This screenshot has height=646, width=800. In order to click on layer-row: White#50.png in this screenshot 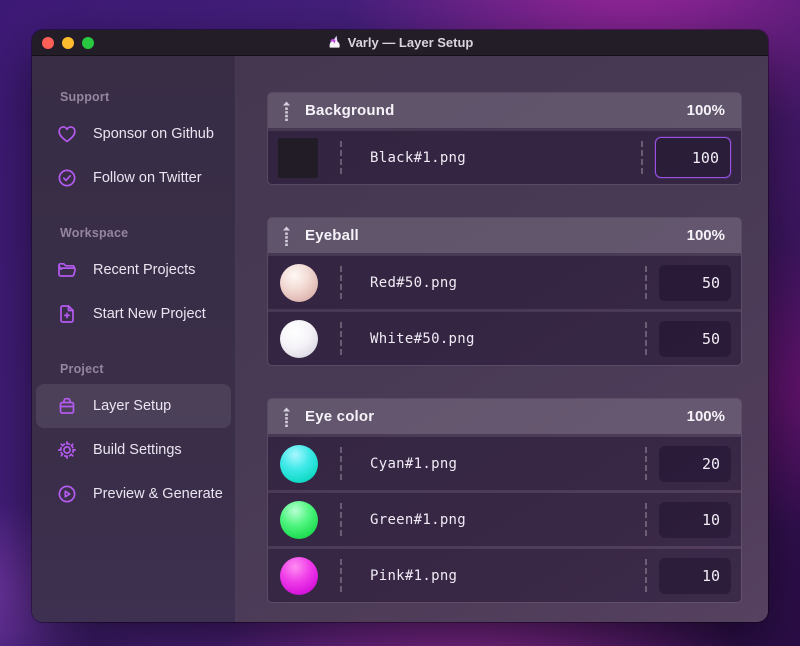, I will do `click(504, 338)`.